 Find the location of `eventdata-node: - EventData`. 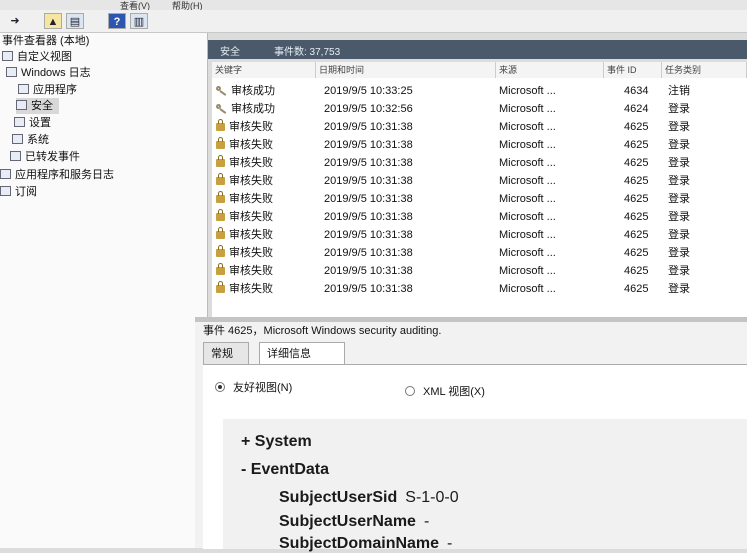

eventdata-node: - EventData is located at coordinates (285, 470).